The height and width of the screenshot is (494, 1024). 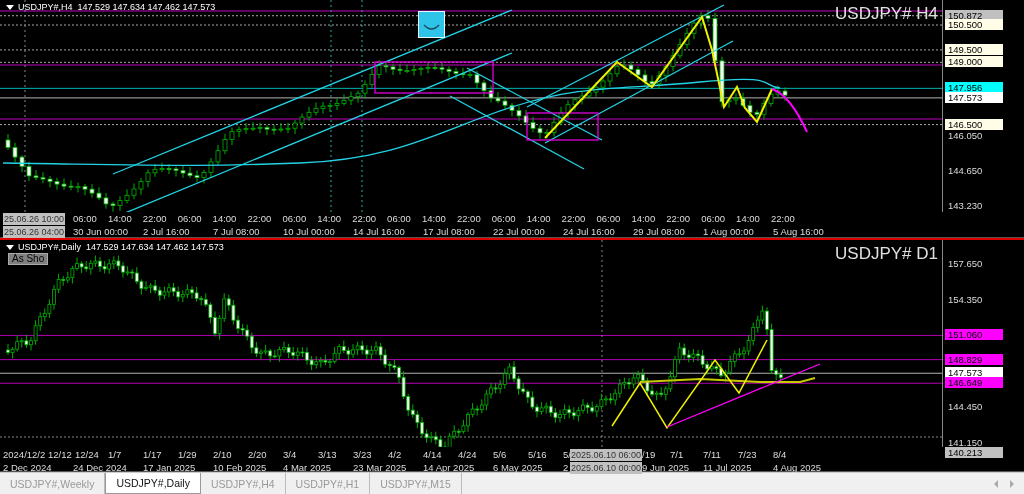 What do you see at coordinates (566, 468) in the screenshot?
I see `date-label: 2` at bounding box center [566, 468].